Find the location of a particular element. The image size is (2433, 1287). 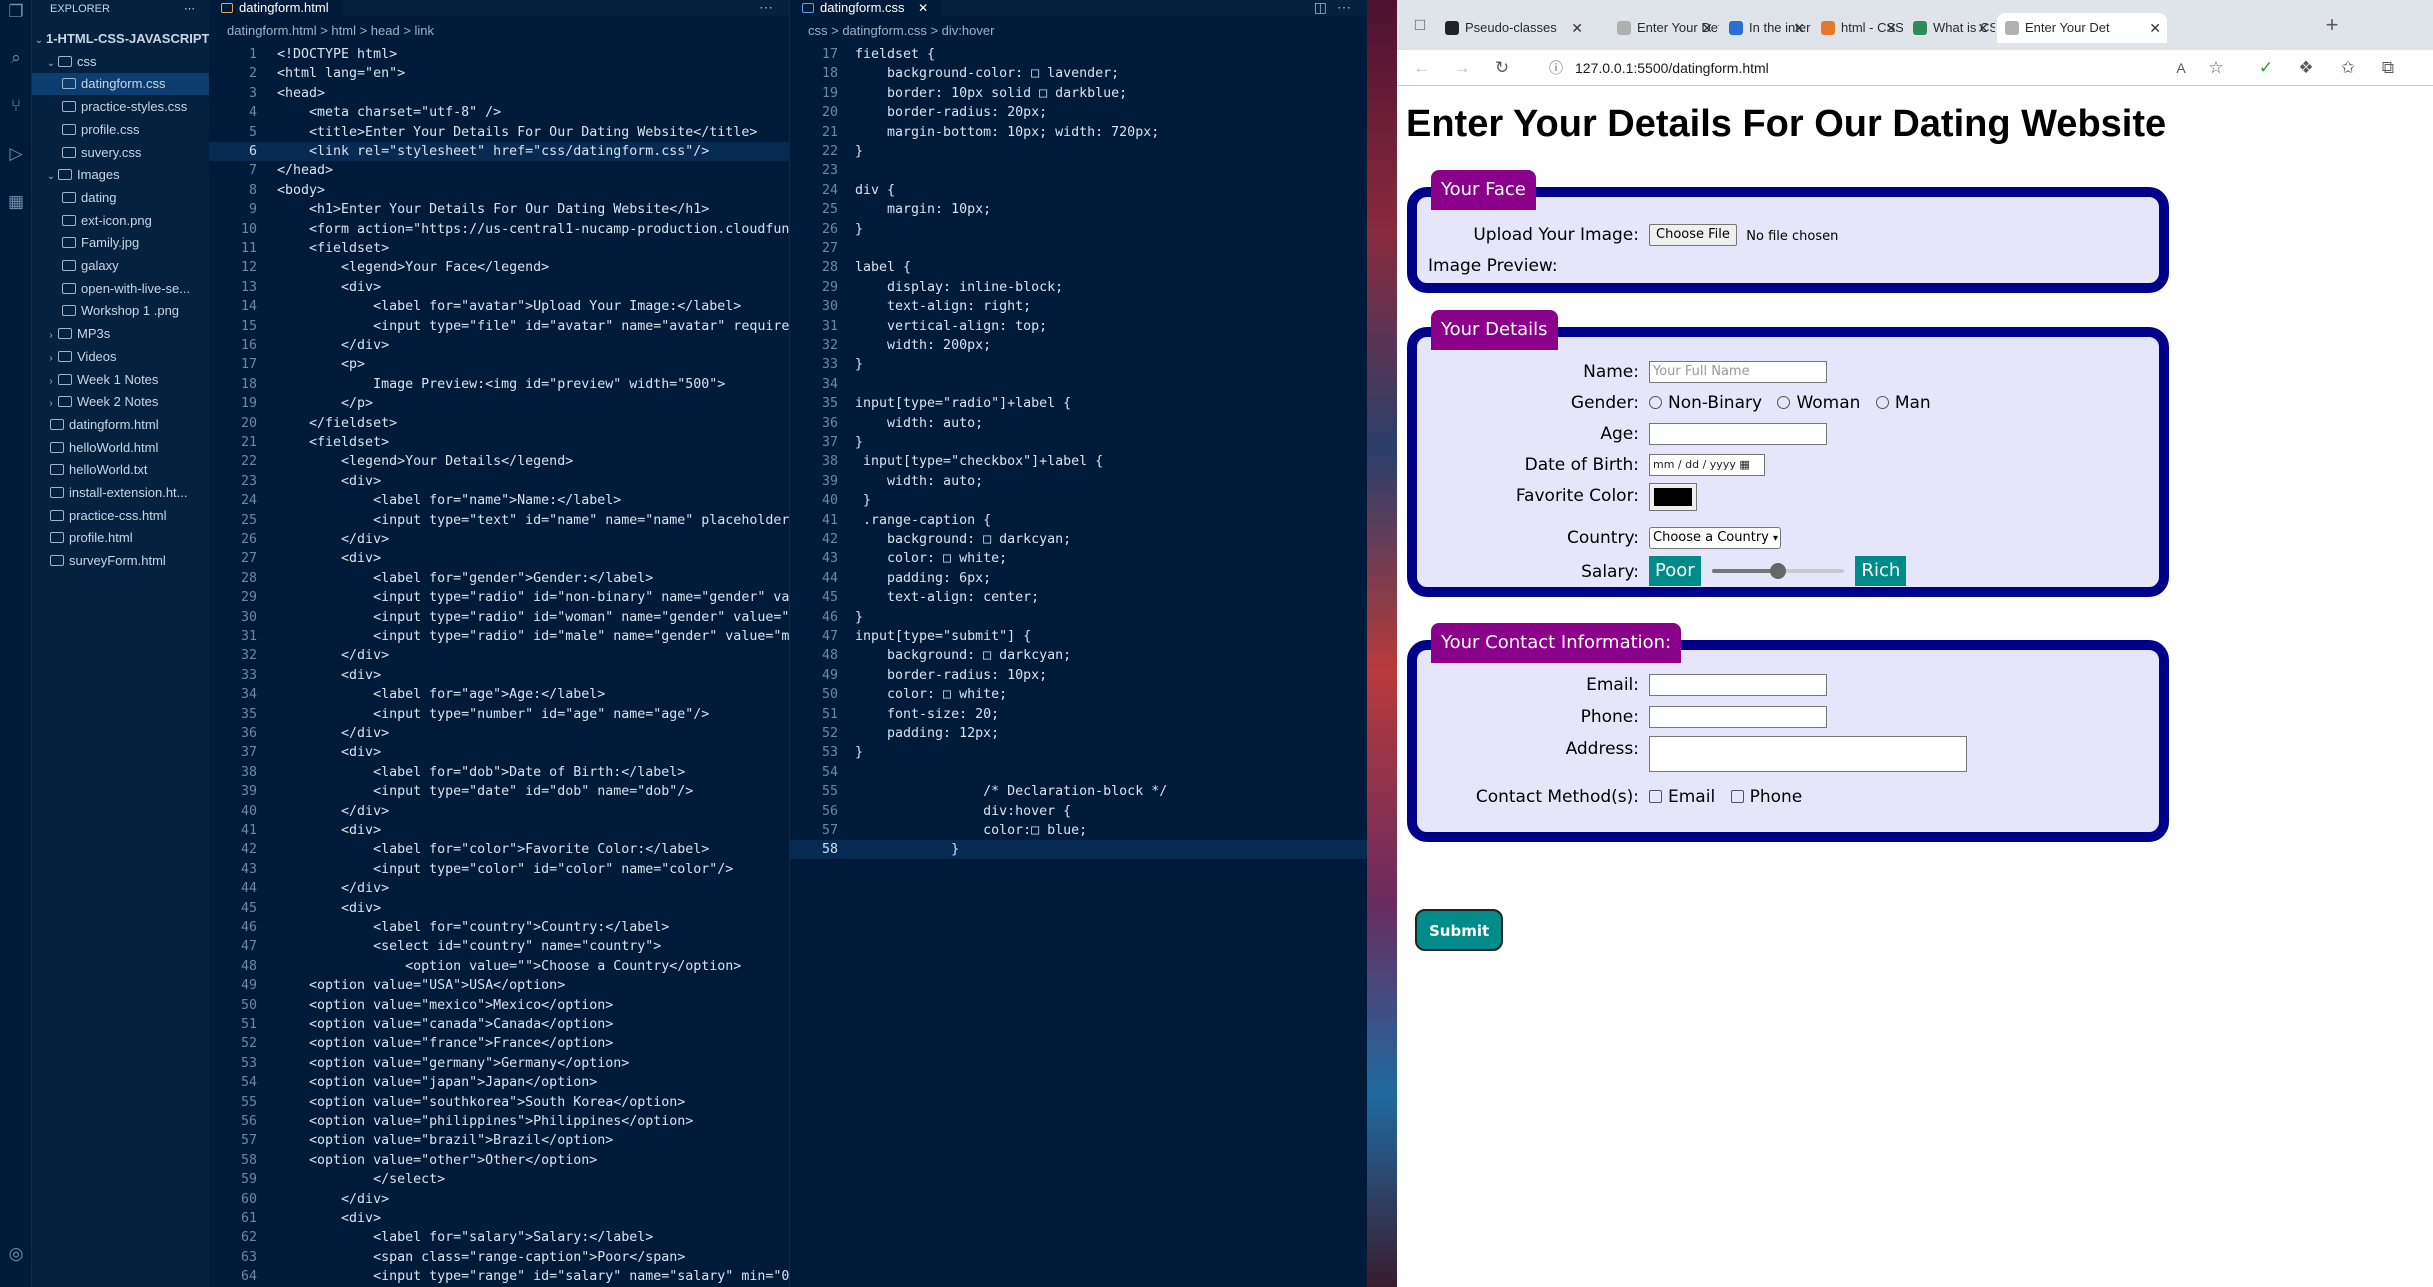

folder-item: › Videos is located at coordinates (120, 357).